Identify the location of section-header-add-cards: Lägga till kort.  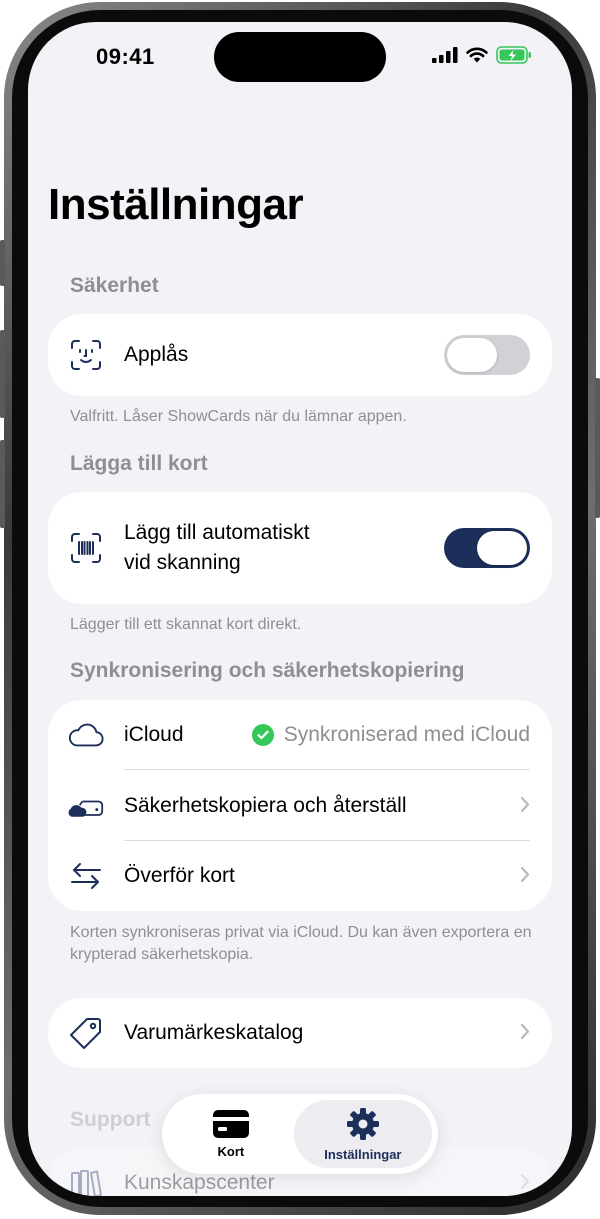
(139, 463).